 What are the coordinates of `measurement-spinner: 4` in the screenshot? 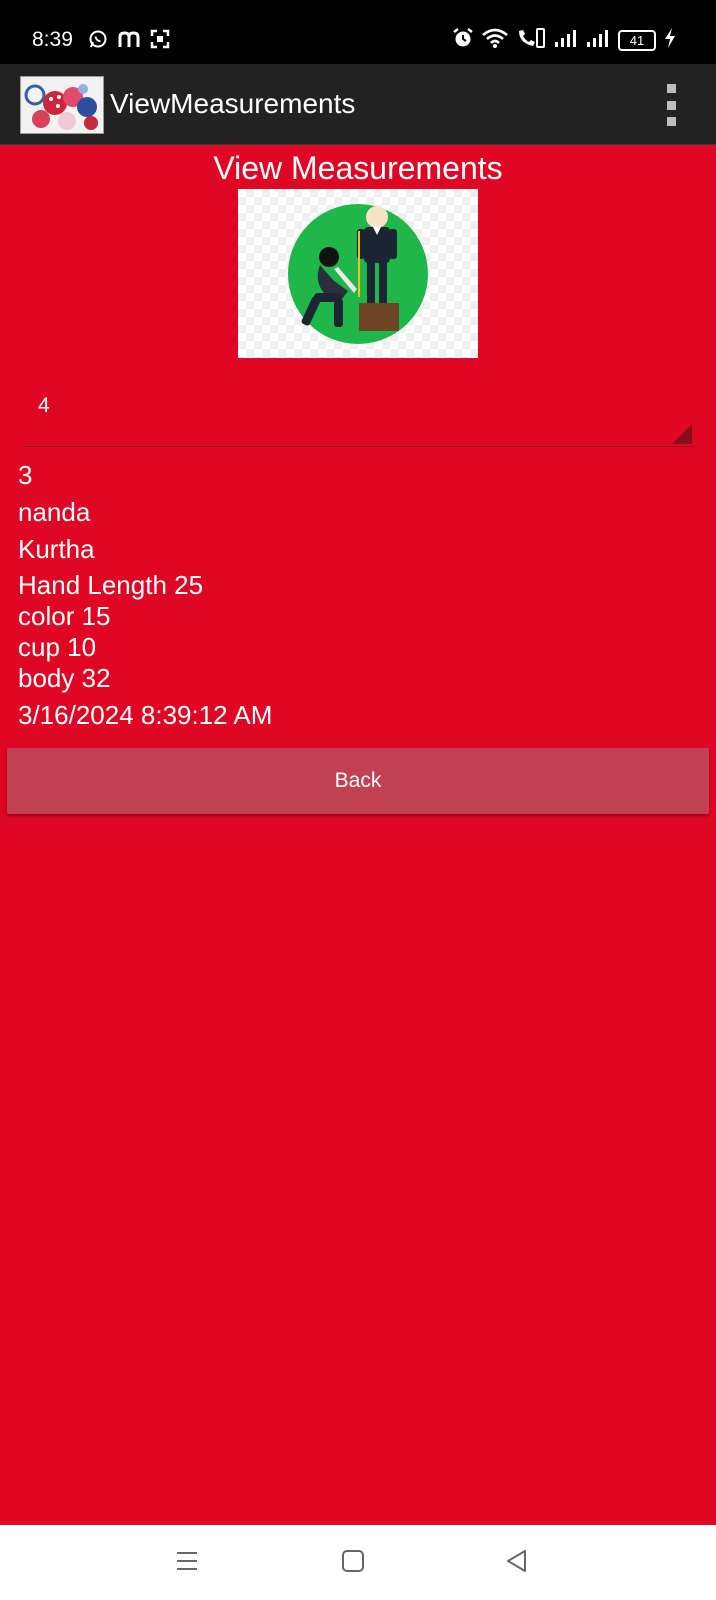 It's located at (359, 411).